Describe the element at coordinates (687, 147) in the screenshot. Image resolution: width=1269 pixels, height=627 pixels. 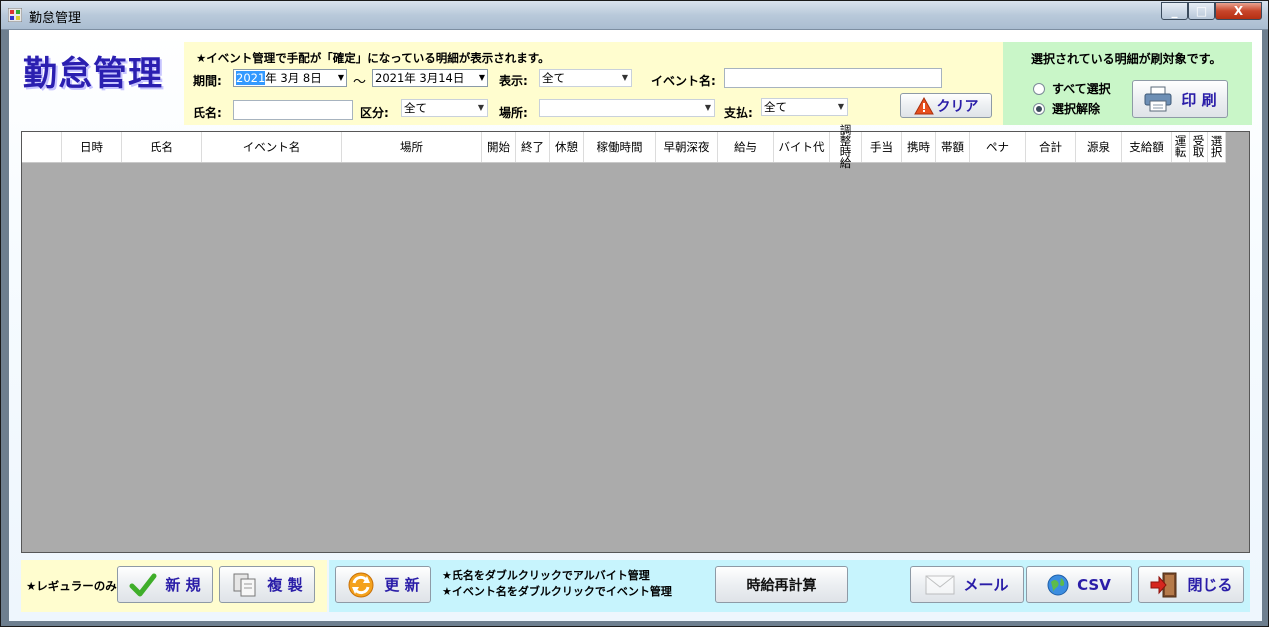
I see `grid-col-early-late: 早朝深夜` at that location.